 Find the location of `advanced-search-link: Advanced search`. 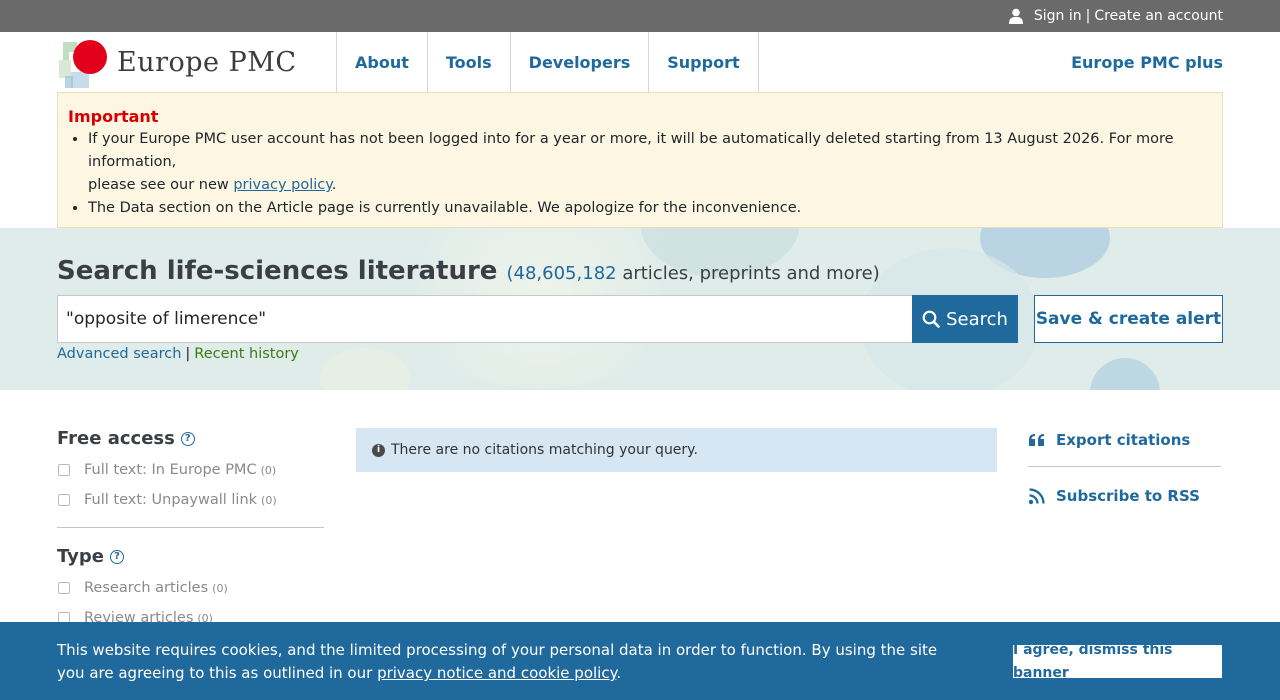

advanced-search-link: Advanced search is located at coordinates (119, 354).